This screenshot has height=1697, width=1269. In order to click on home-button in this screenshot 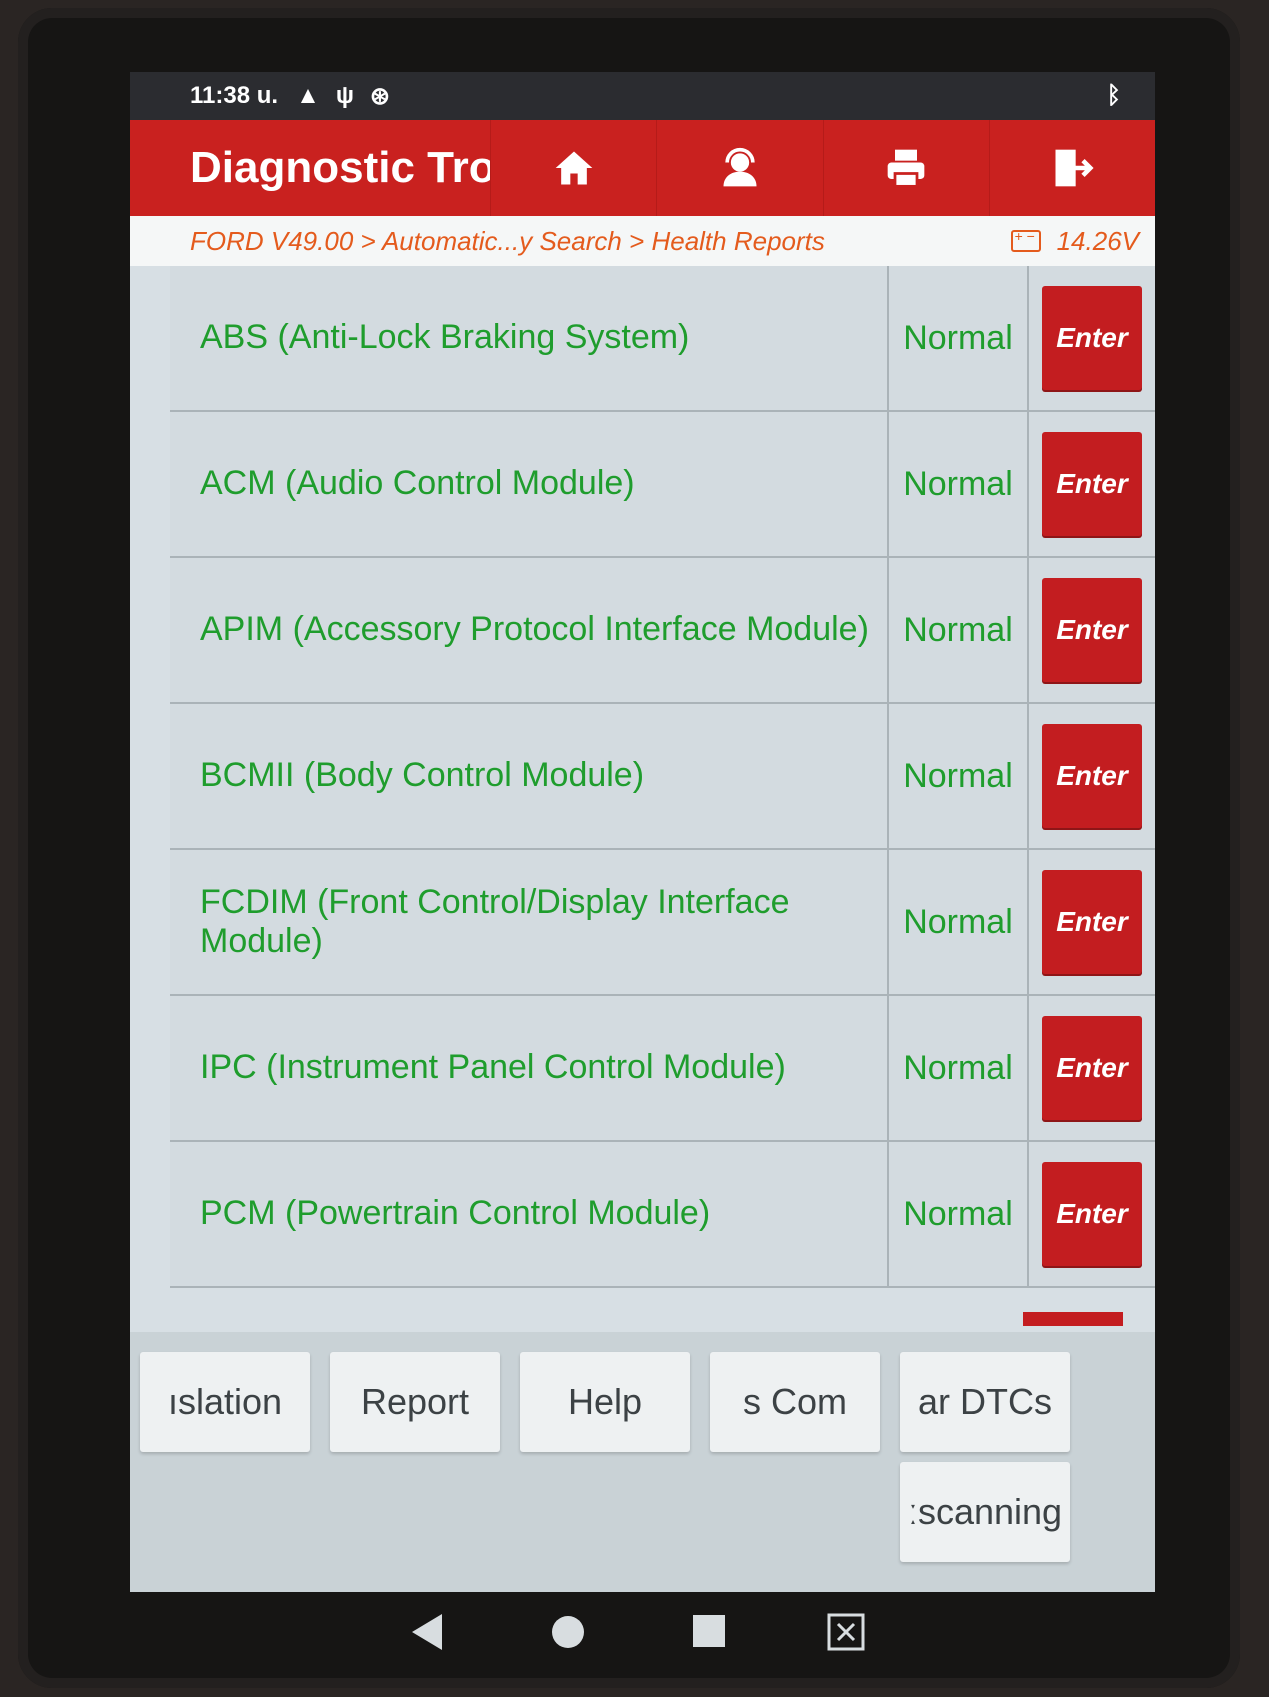, I will do `click(573, 168)`.